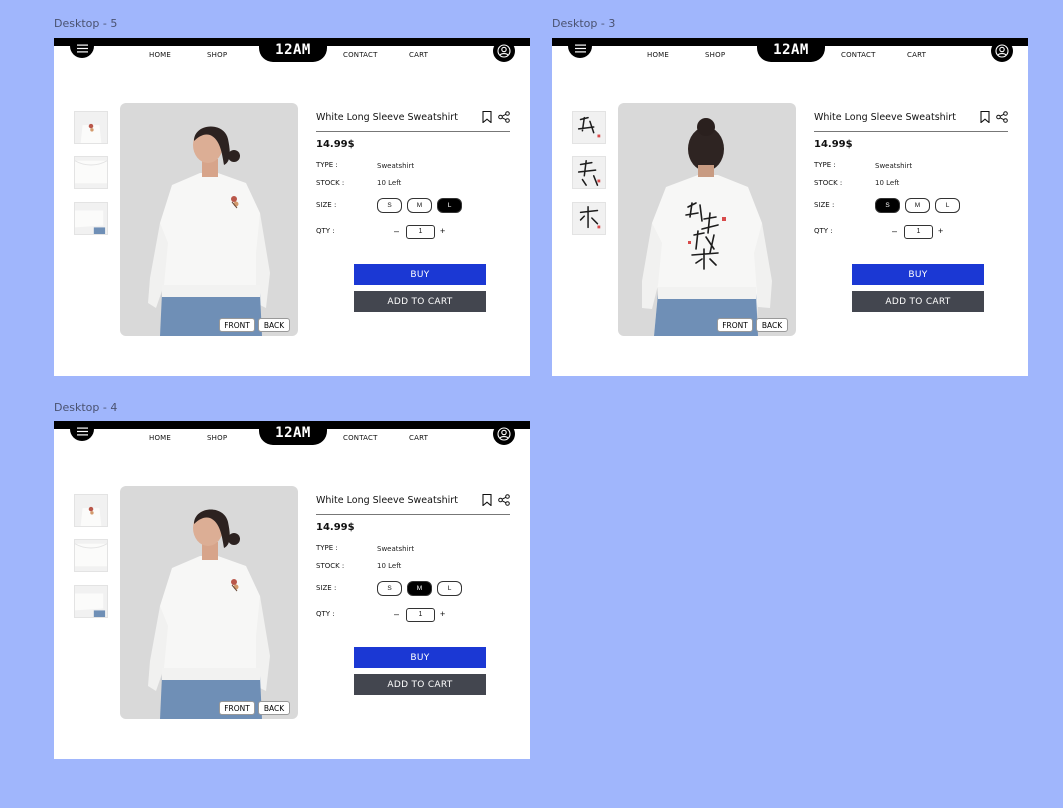  Describe the element at coordinates (86, 23) in the screenshot. I see `frame-label: Desktop - 5` at that location.